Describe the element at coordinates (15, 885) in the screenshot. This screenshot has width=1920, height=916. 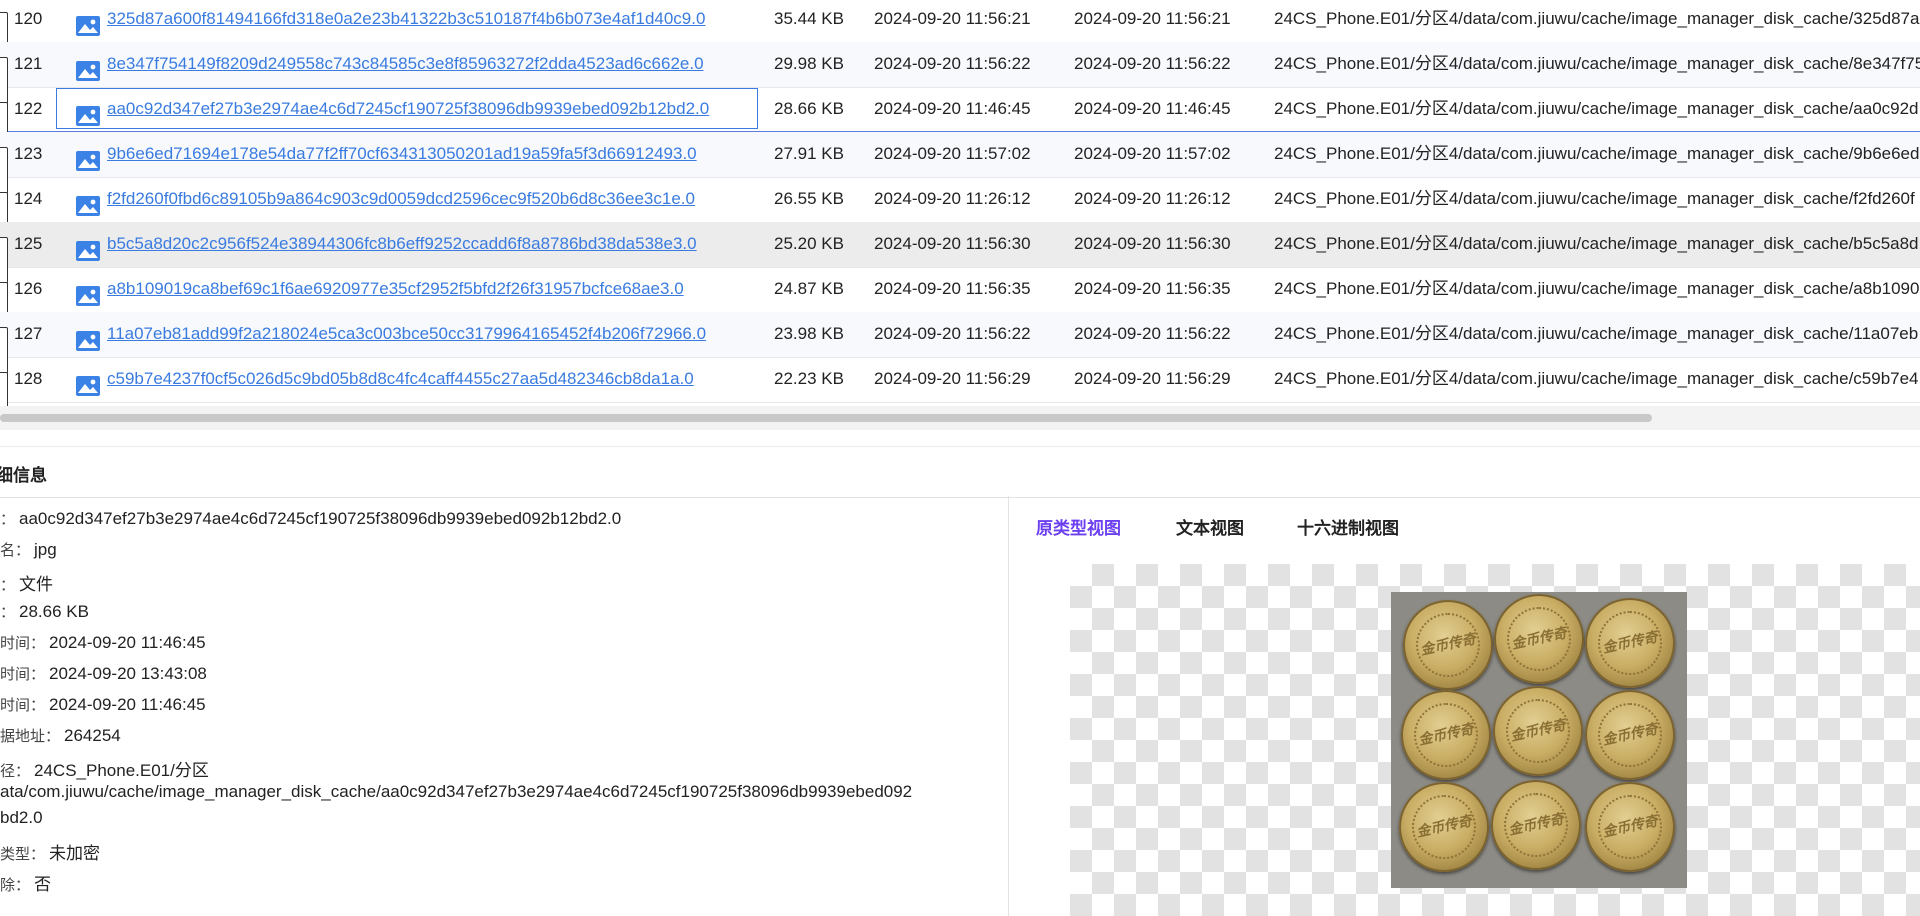
I see `property-key: 除：` at that location.